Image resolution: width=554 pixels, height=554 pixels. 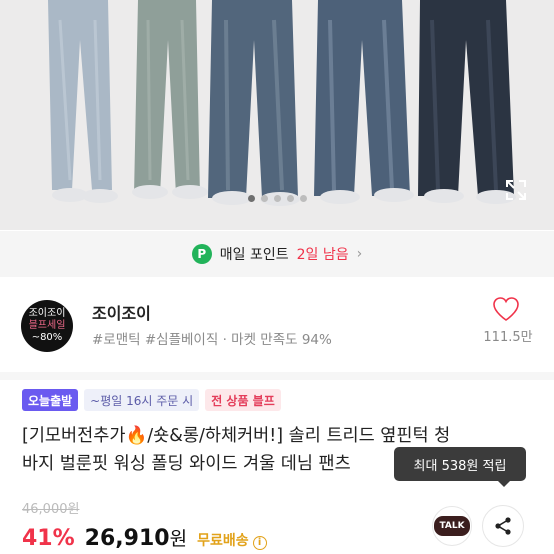 What do you see at coordinates (178, 539) in the screenshot?
I see `sale-price-unit: 원` at bounding box center [178, 539].